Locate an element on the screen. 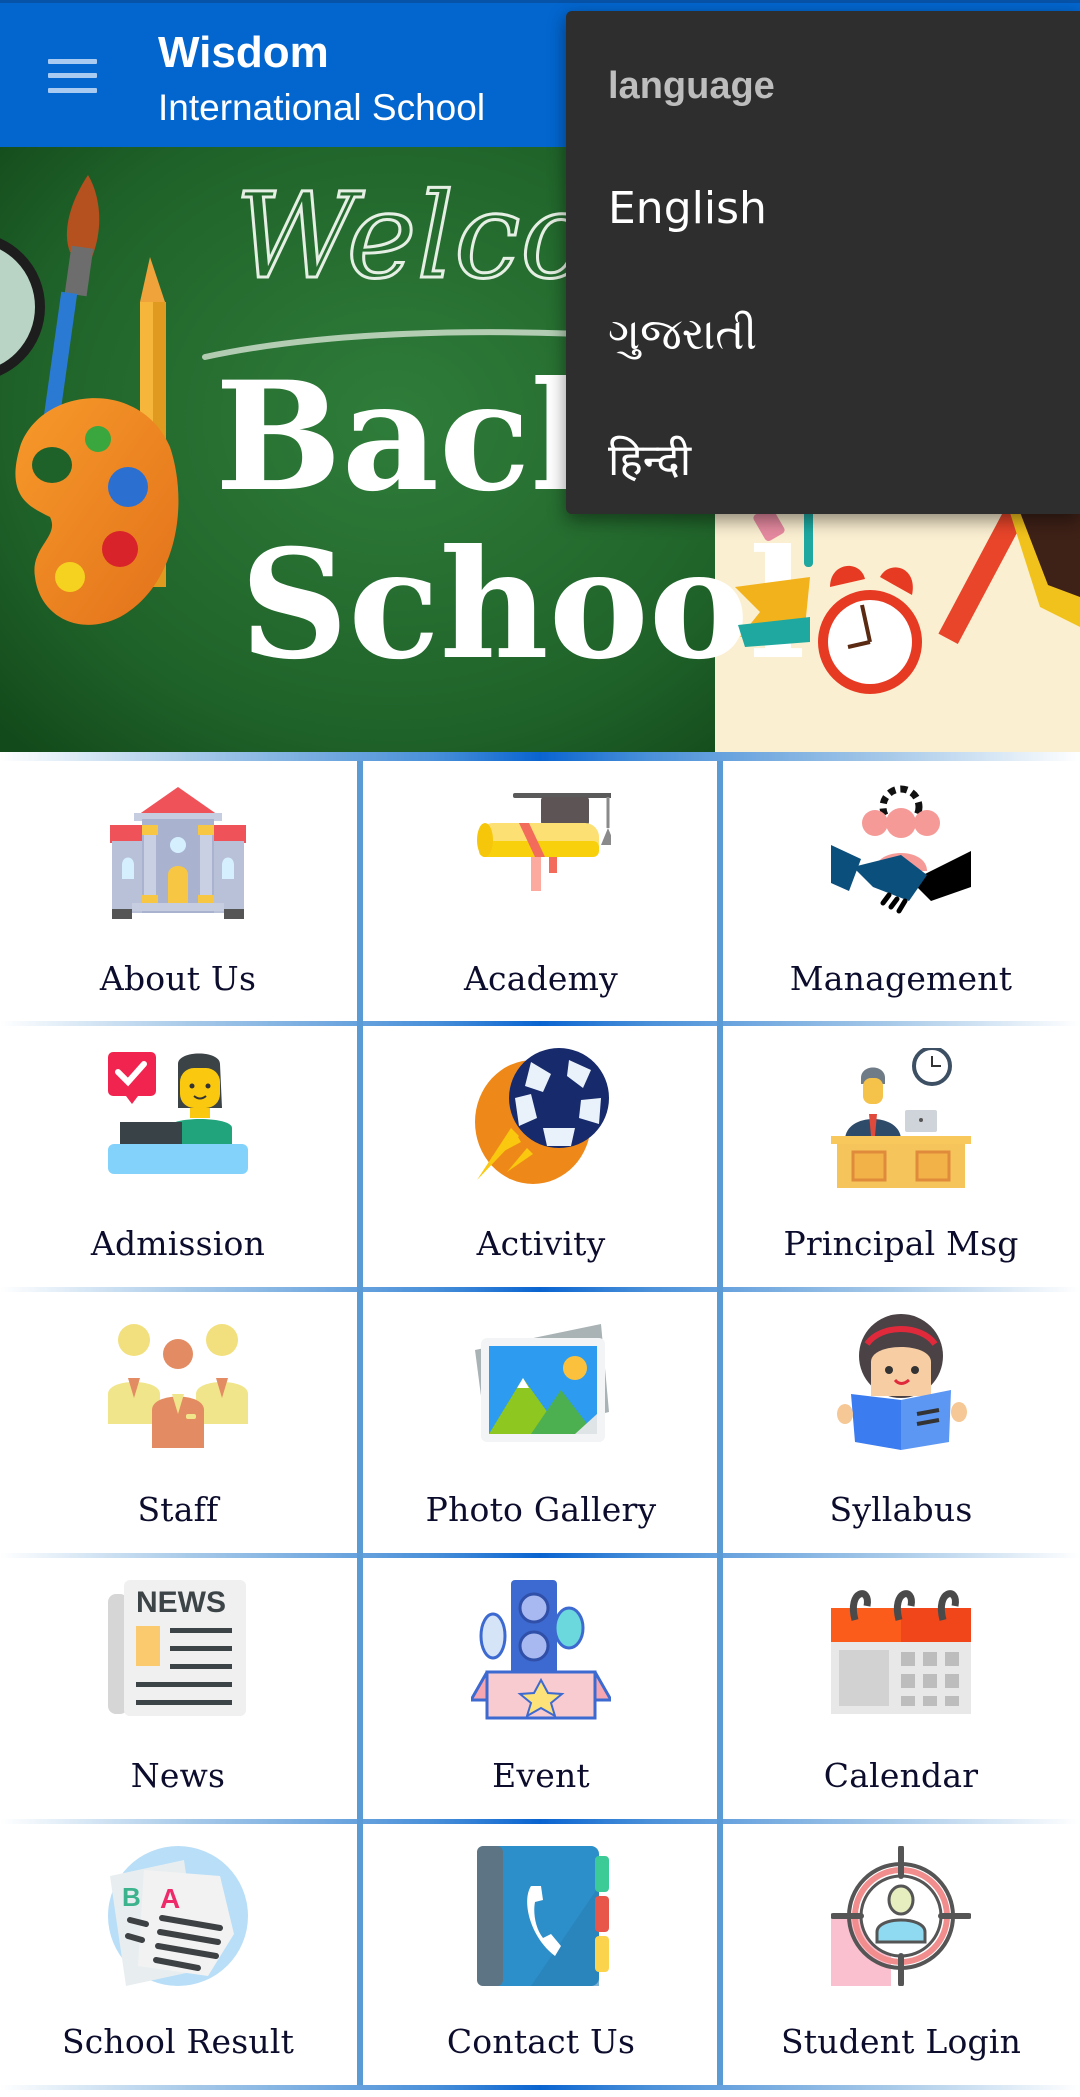  grid-item-label: Admission is located at coordinates (178, 1243).